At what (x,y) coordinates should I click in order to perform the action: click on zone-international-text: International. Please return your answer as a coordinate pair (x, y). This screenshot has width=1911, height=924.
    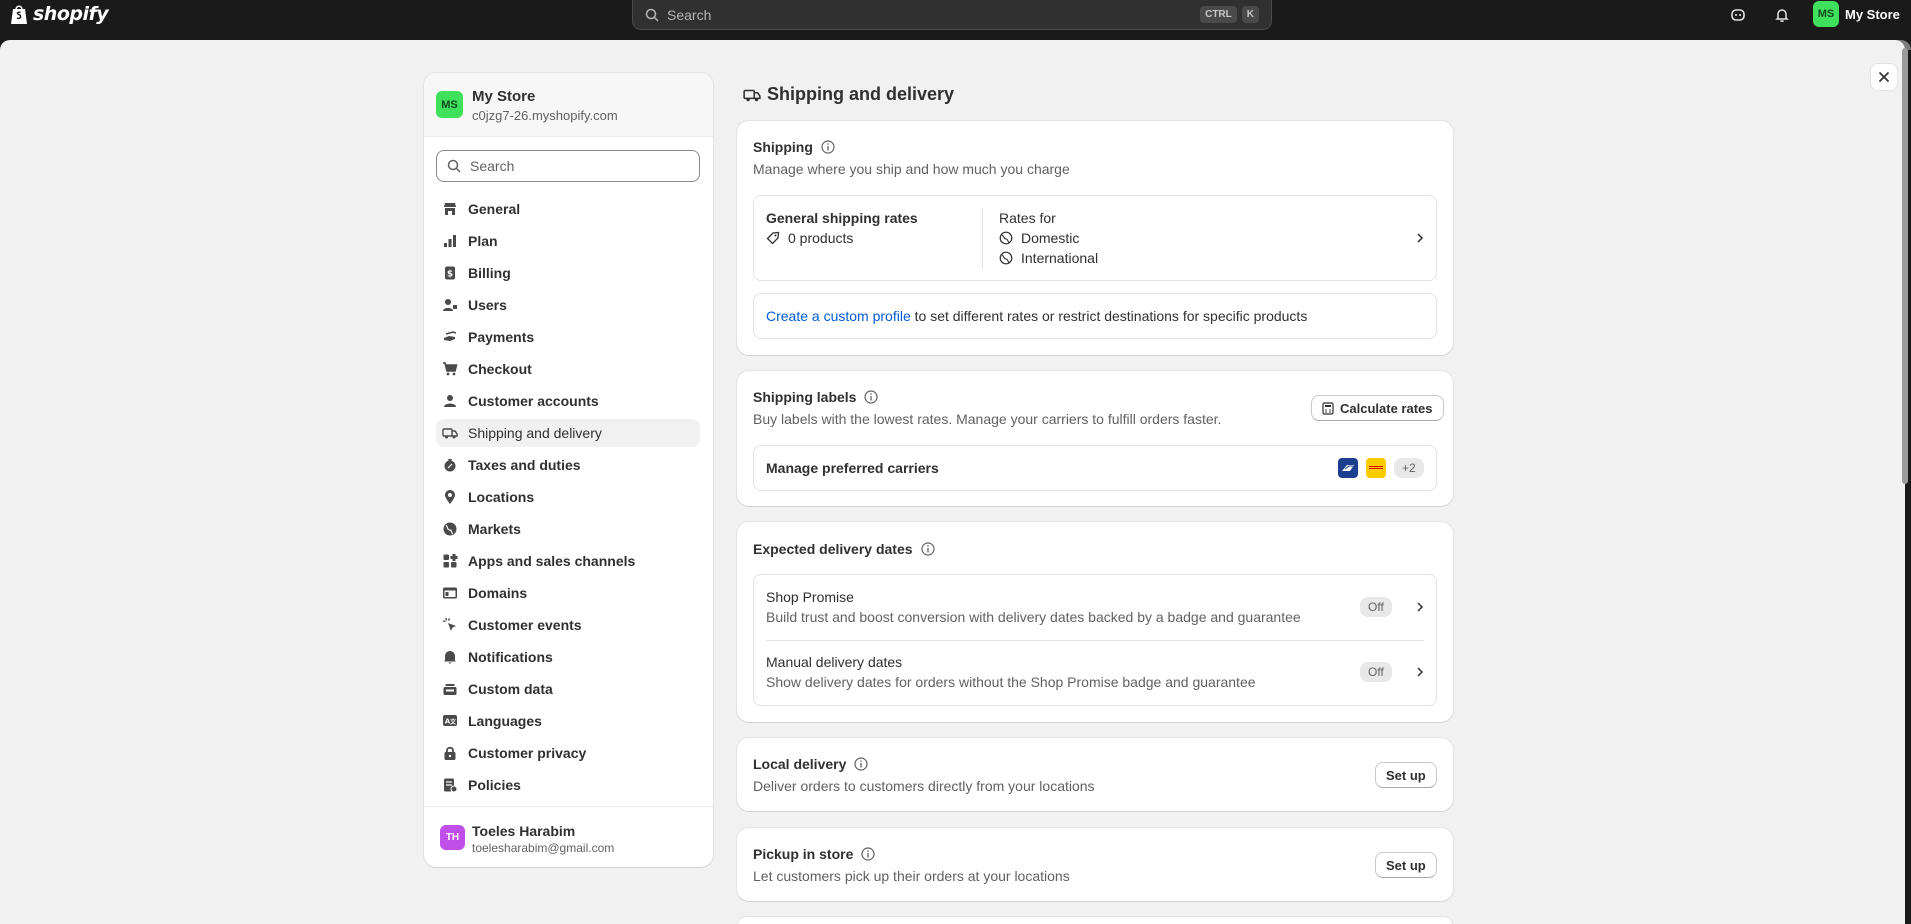
    Looking at the image, I should click on (1060, 258).